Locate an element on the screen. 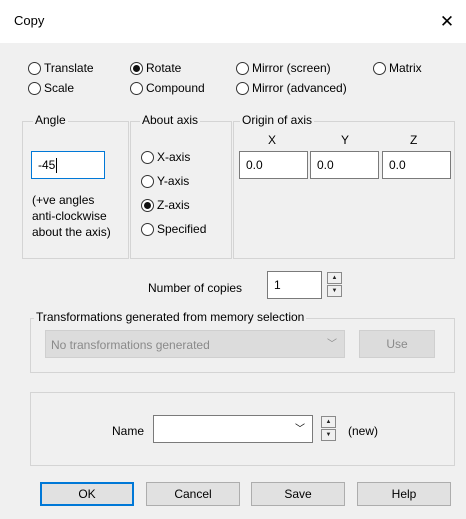  origin-z-label: Z is located at coordinates (414, 140).